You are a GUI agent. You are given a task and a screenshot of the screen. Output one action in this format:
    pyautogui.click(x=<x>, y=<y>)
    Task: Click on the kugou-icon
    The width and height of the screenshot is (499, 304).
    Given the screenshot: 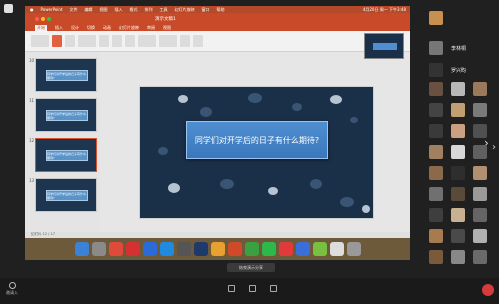 What is the action you would take?
    pyautogui.click(x=149, y=249)
    